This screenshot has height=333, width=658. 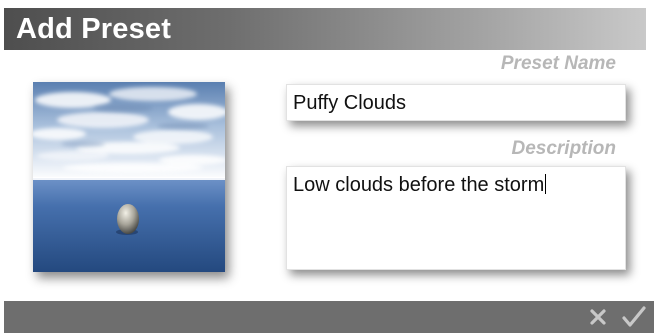 I want to click on close-icon, so click(x=598, y=317).